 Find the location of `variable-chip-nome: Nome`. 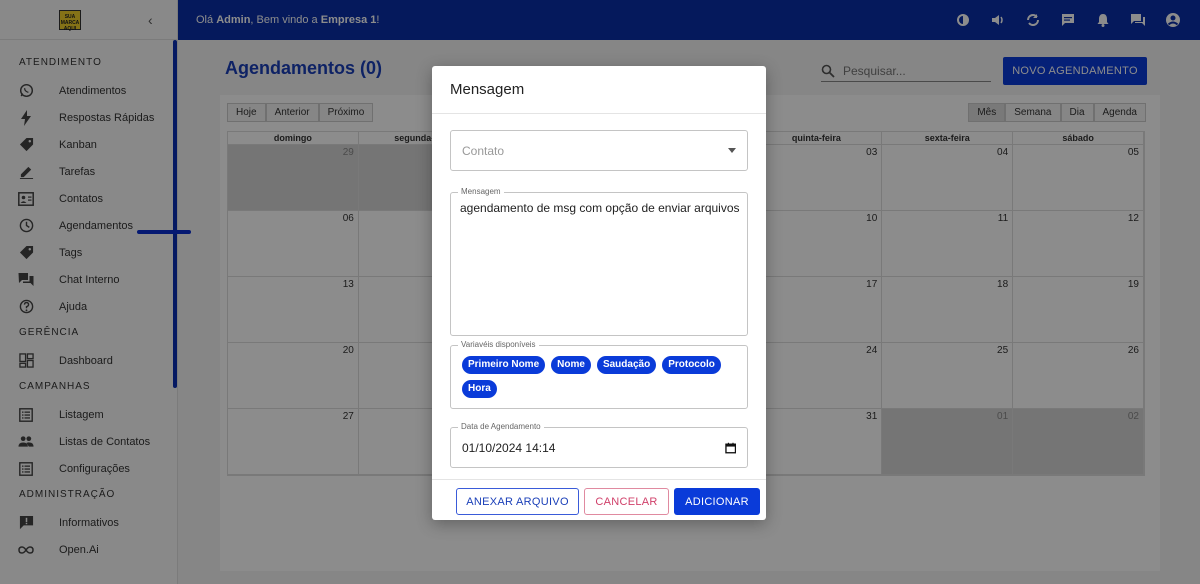

variable-chip-nome: Nome is located at coordinates (571, 365).